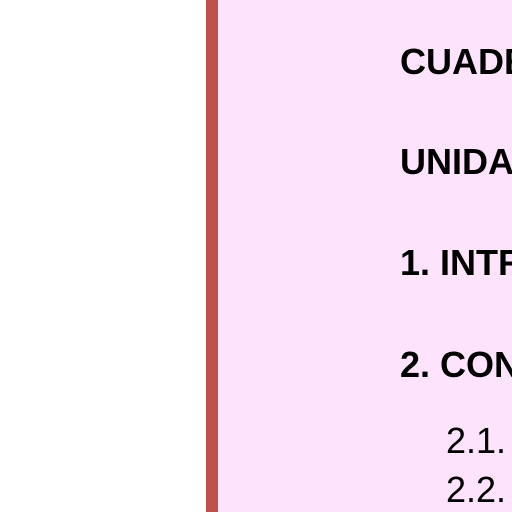 This screenshot has height=512, width=512. Describe the element at coordinates (456, 161) in the screenshot. I see `heading-unidad: UNIDA` at that location.